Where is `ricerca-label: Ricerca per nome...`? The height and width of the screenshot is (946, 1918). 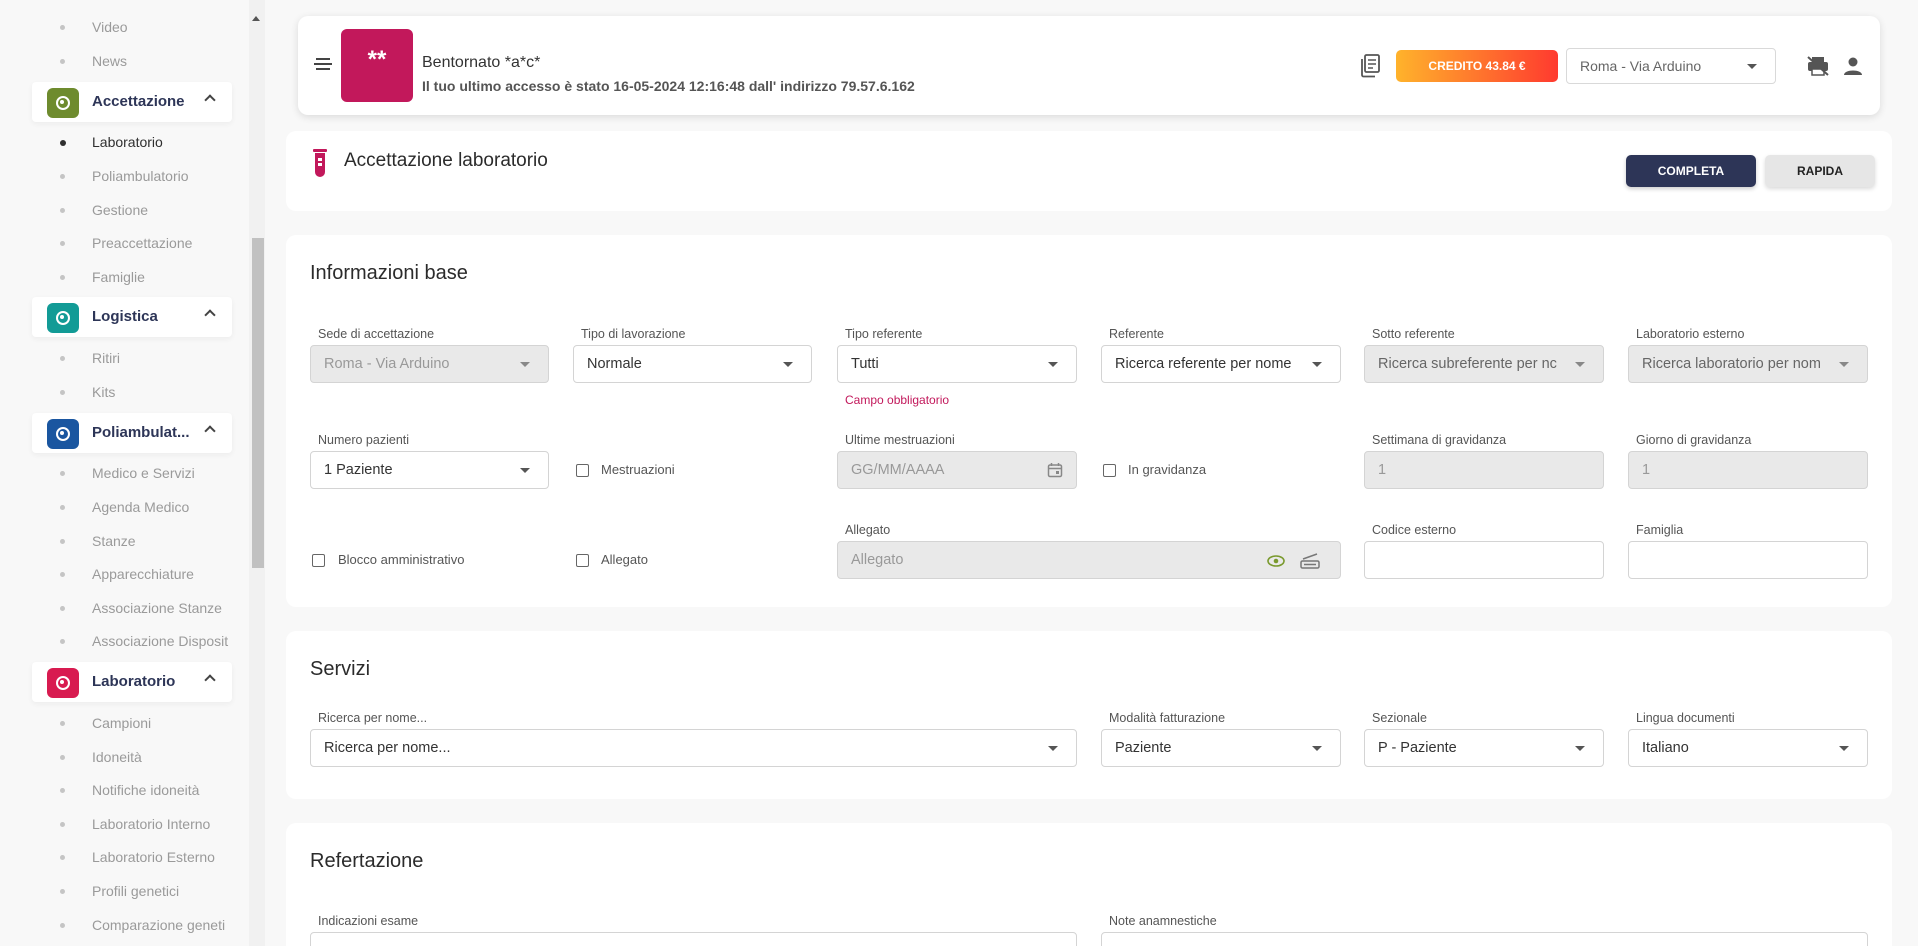 ricerca-label: Ricerca per nome... is located at coordinates (373, 718).